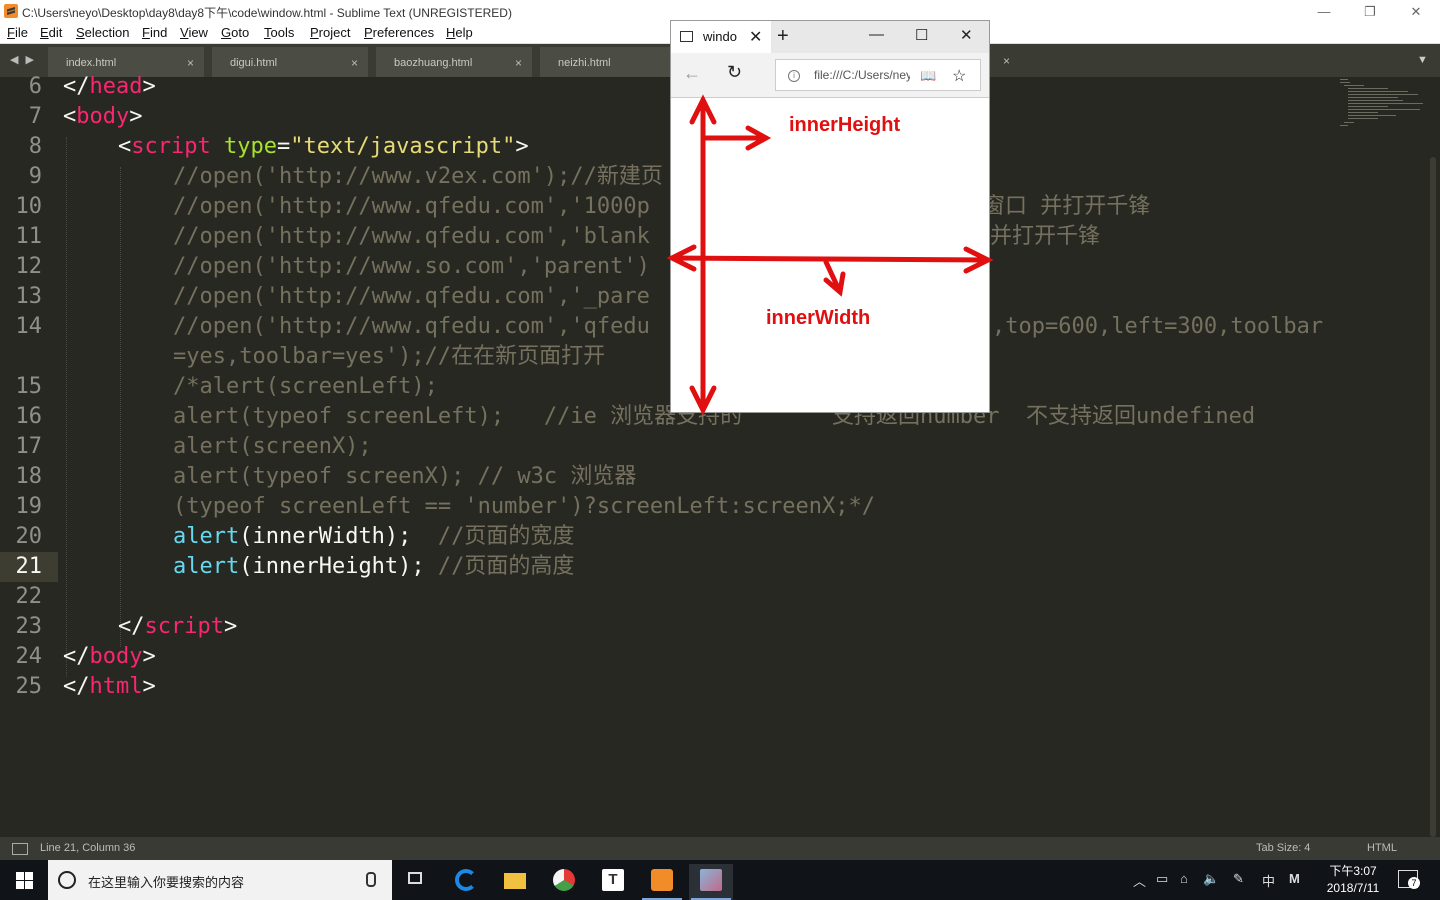 The width and height of the screenshot is (1440, 900). Describe the element at coordinates (330, 32) in the screenshot. I see `menu-project: Project` at that location.